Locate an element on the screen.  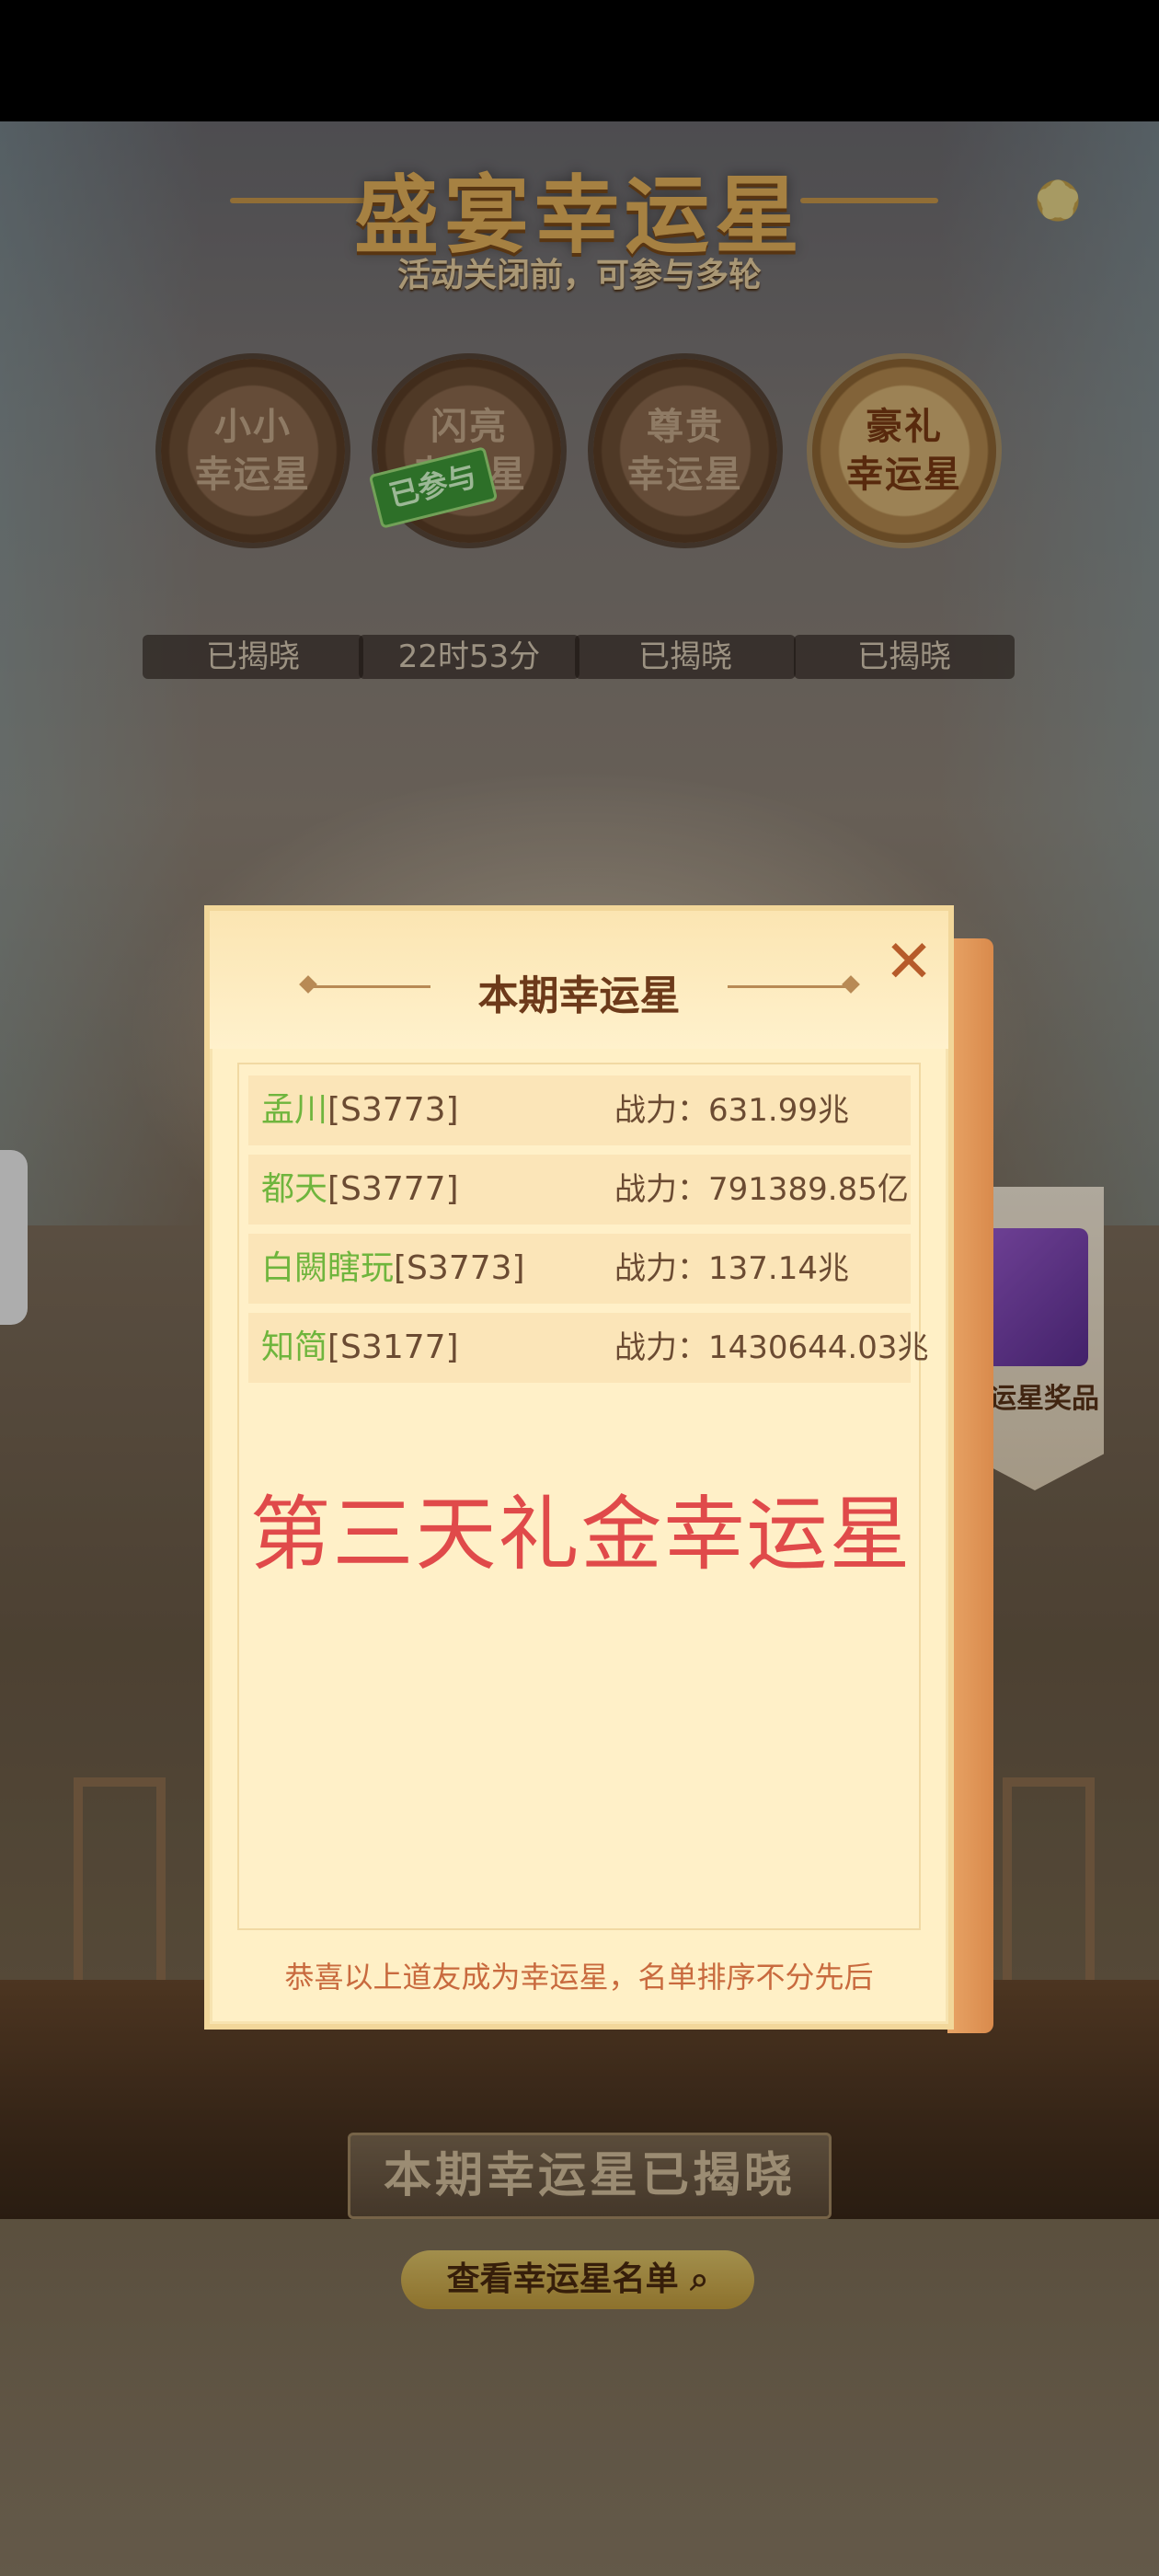
winner-power: 战力：791389.85亿 is located at coordinates (761, 1189).